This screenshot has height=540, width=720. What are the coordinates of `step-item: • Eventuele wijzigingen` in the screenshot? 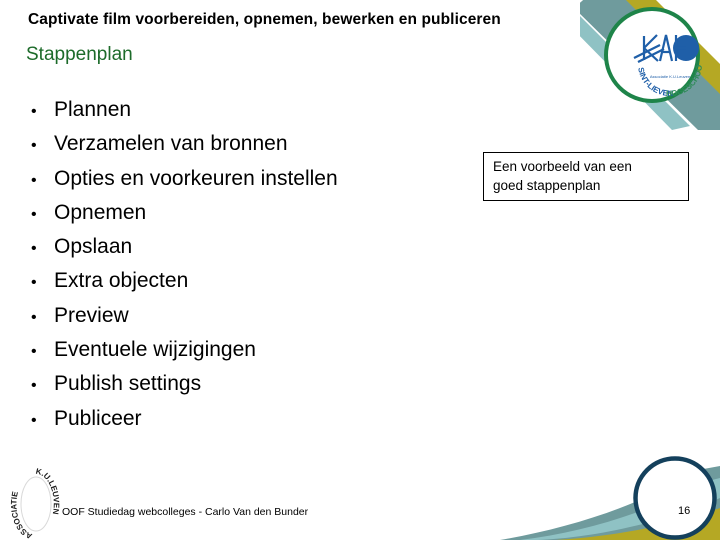 It's located at (242, 350).